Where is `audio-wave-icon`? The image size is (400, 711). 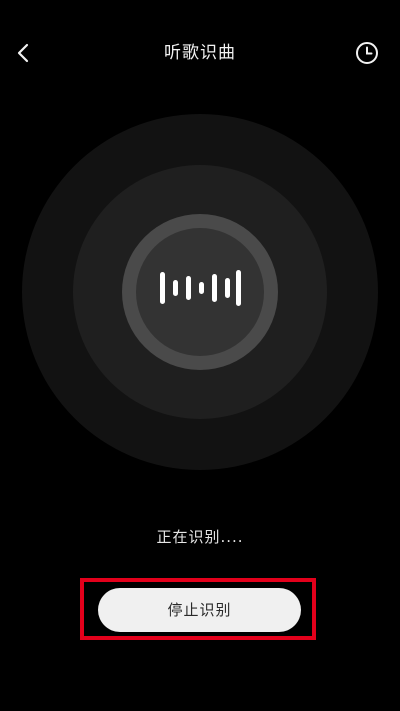 audio-wave-icon is located at coordinates (200, 288).